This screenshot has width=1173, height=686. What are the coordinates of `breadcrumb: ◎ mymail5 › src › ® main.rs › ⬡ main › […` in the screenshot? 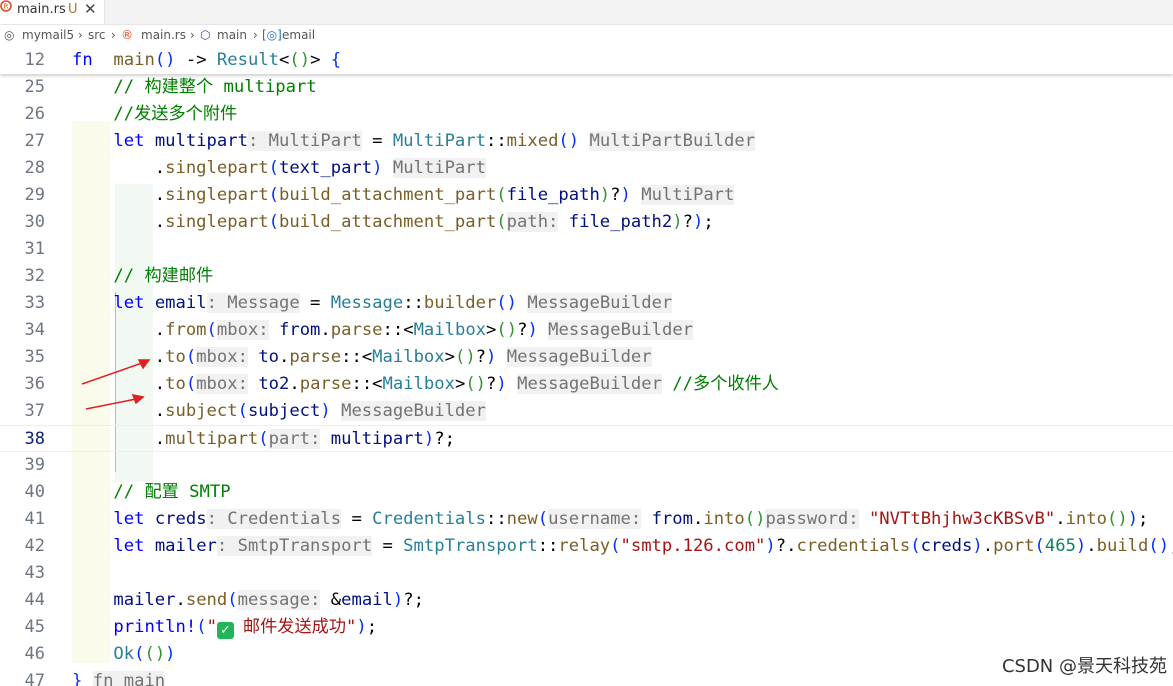 It's located at (586, 36).